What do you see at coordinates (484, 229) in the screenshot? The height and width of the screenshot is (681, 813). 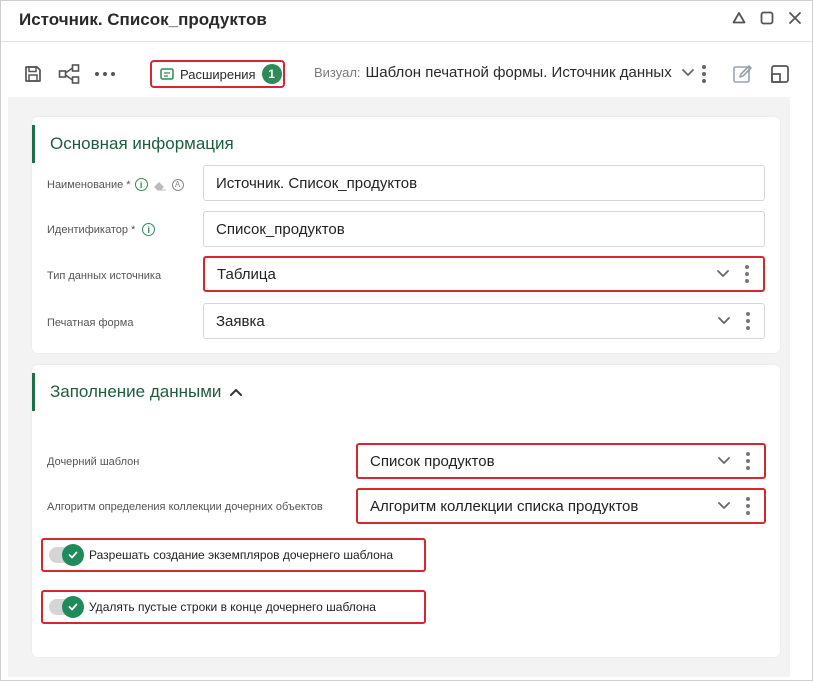 I see `identifier-field: Список_продуктов` at bounding box center [484, 229].